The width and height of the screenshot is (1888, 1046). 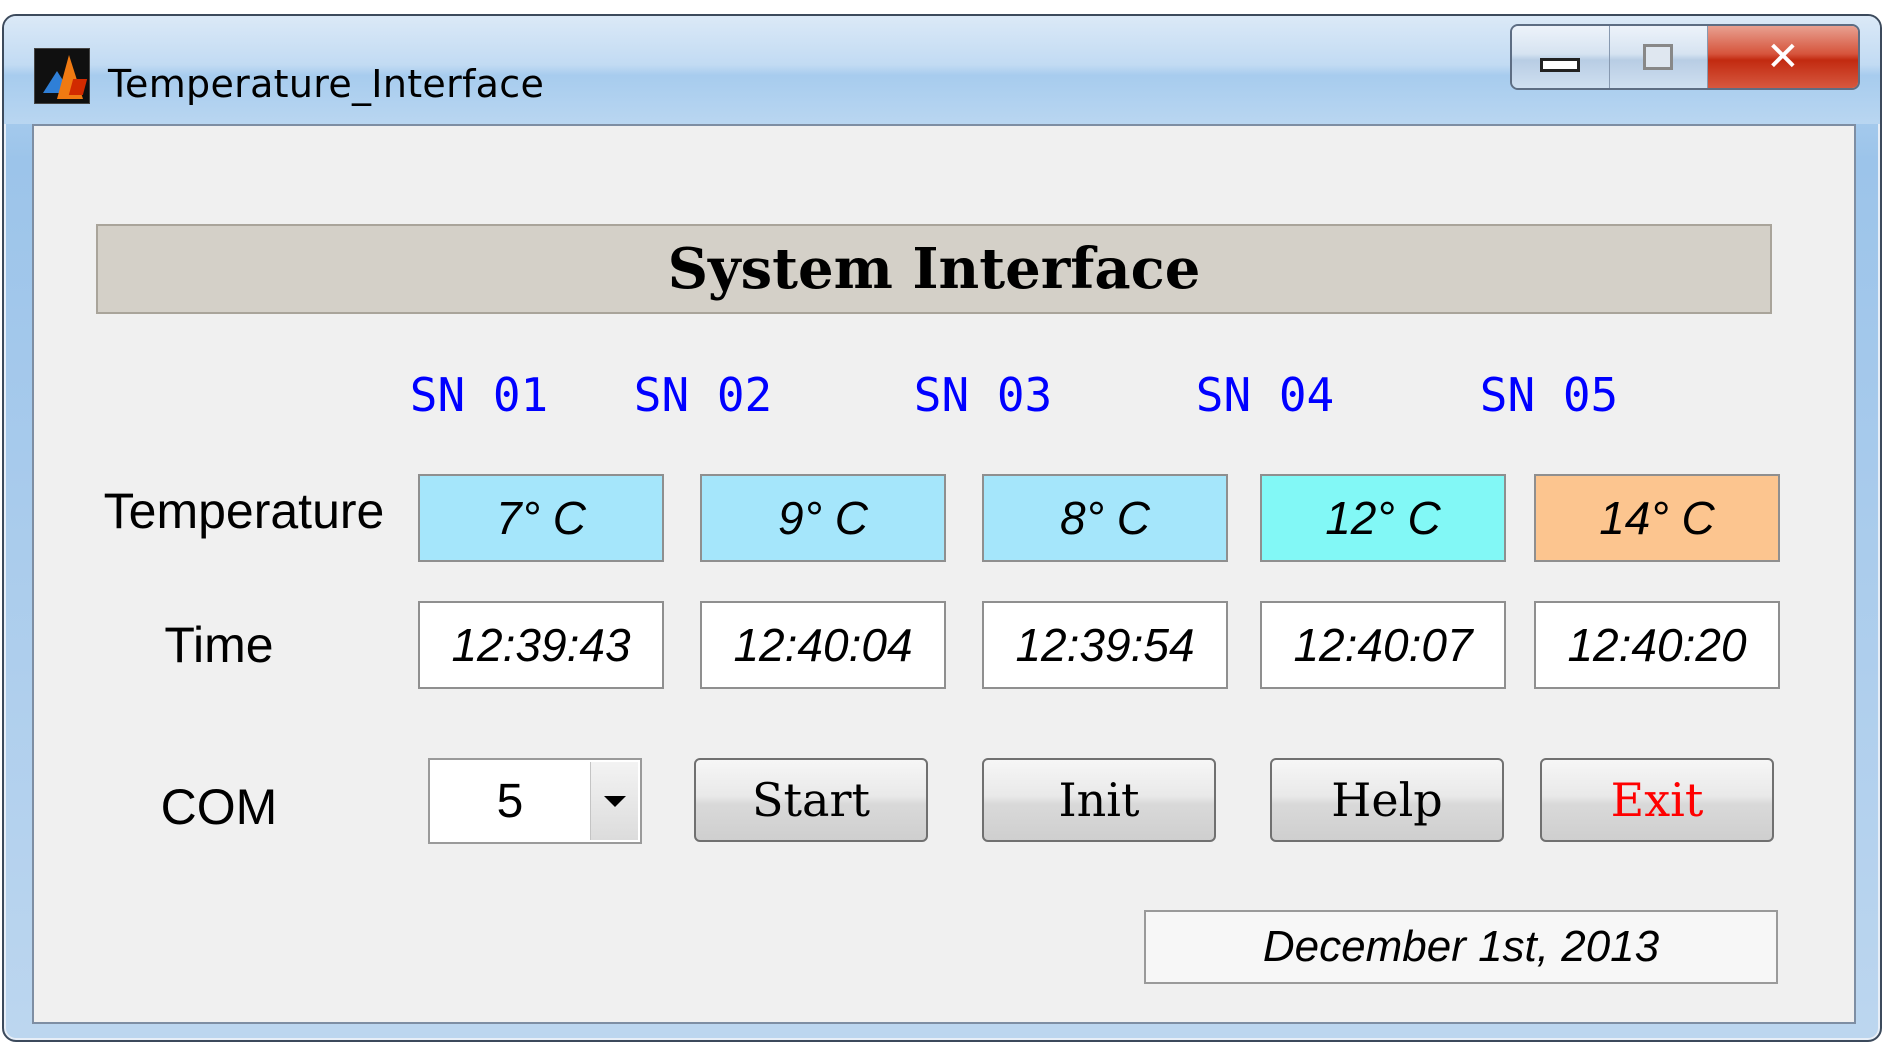 I want to click on time-value-sn02: 12:40:04, so click(x=823, y=645).